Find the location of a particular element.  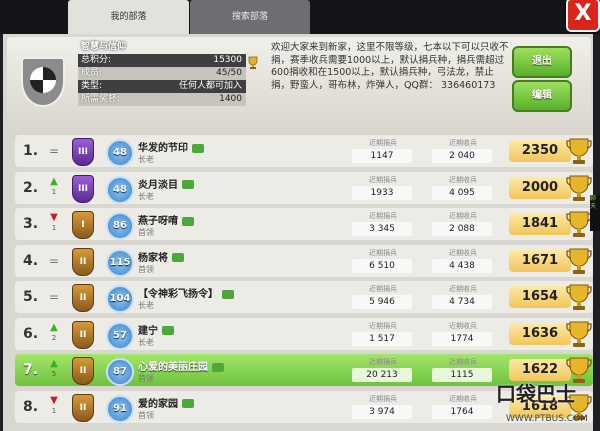

member-rank: 1. is located at coordinates (31, 151).